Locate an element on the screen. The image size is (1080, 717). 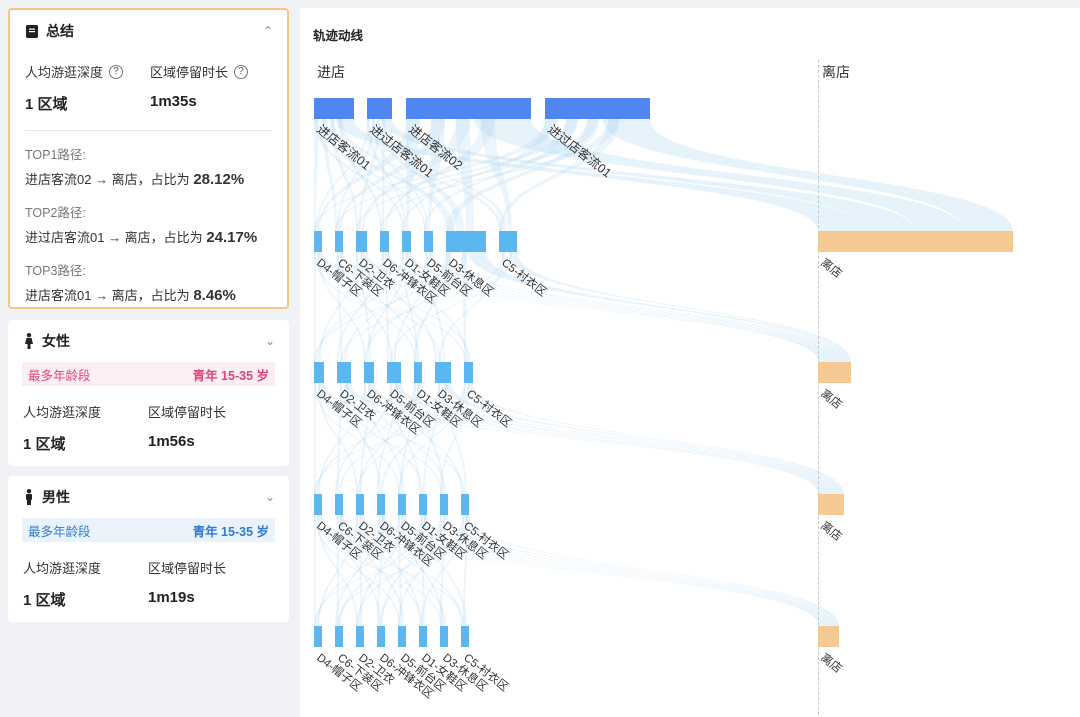
dwell-label: 区域停留时长? is located at coordinates (199, 71).